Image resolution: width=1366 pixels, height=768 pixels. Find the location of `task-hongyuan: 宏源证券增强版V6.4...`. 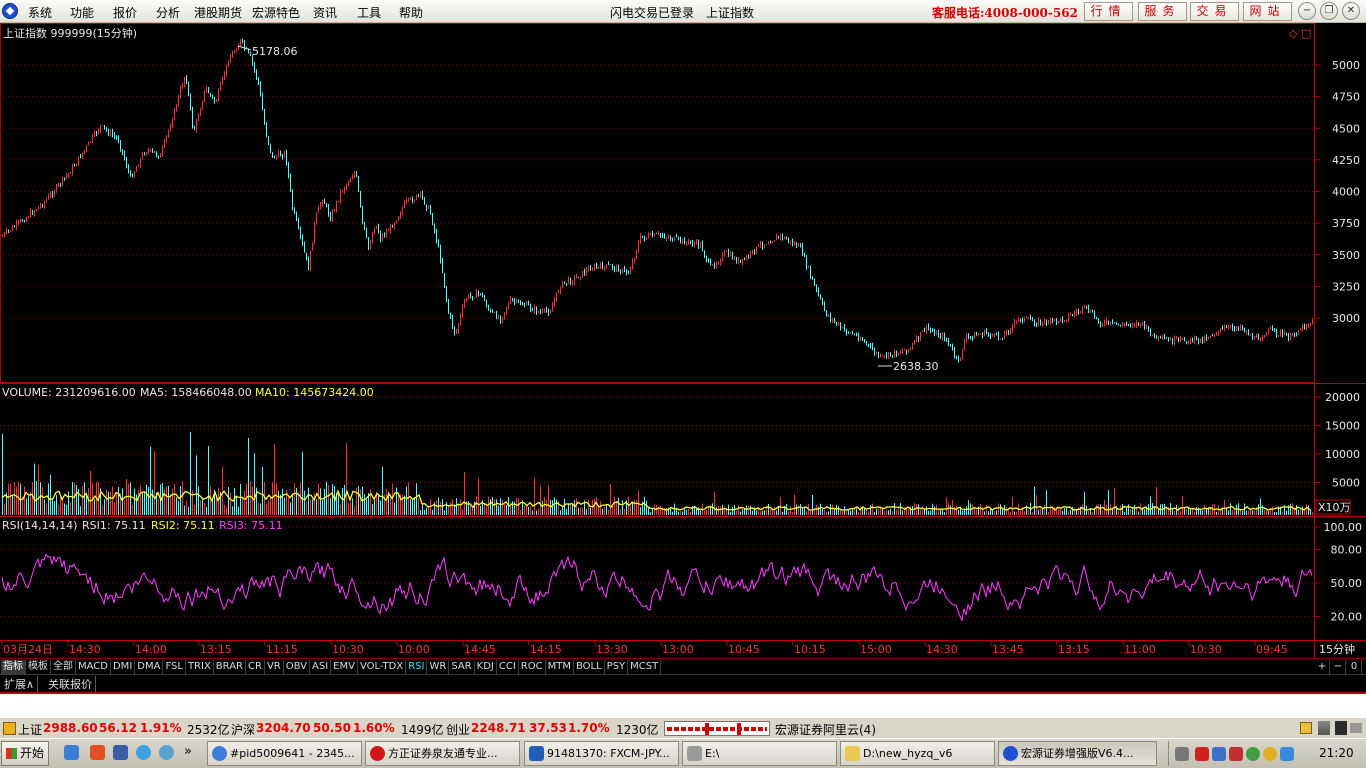

task-hongyuan: 宏源证券增强版V6.4... is located at coordinates (1077, 753).